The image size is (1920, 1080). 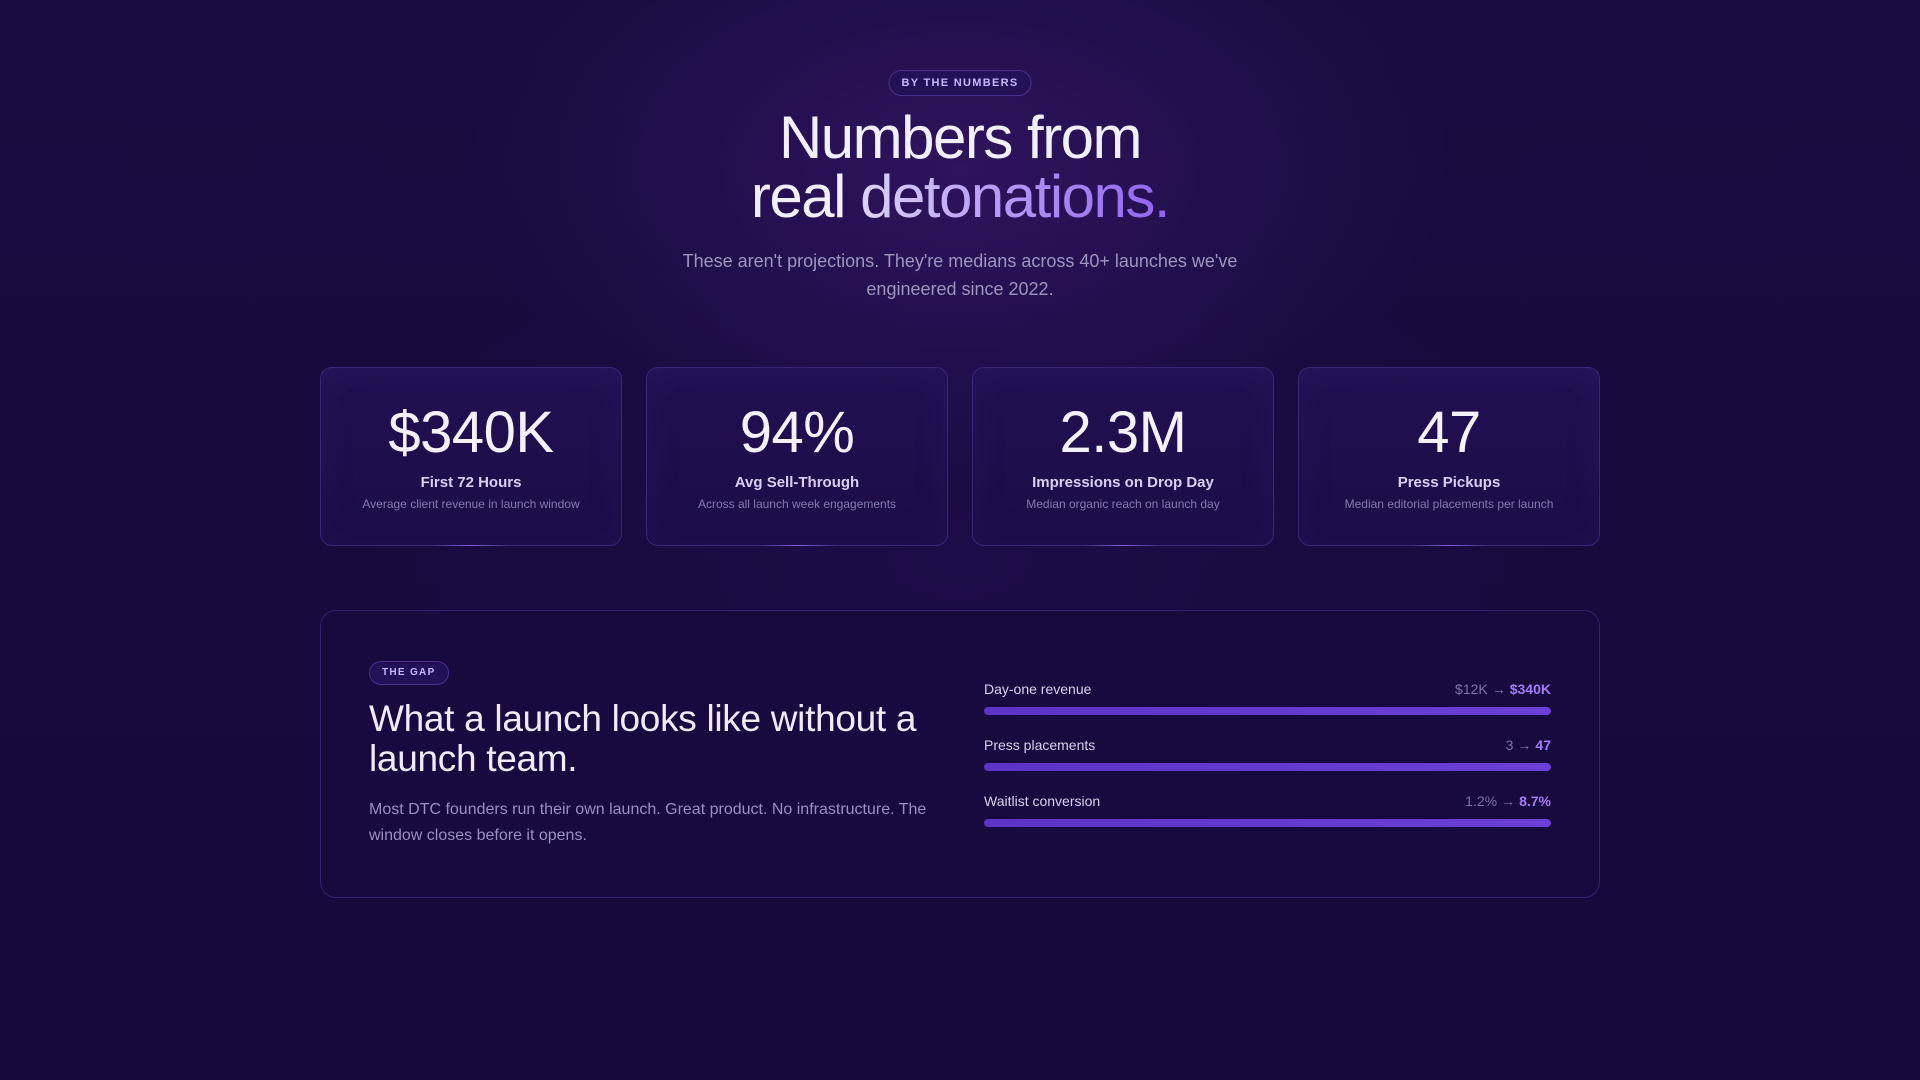 What do you see at coordinates (1123, 482) in the screenshot?
I see `stat-label: Impressions on Drop Day` at bounding box center [1123, 482].